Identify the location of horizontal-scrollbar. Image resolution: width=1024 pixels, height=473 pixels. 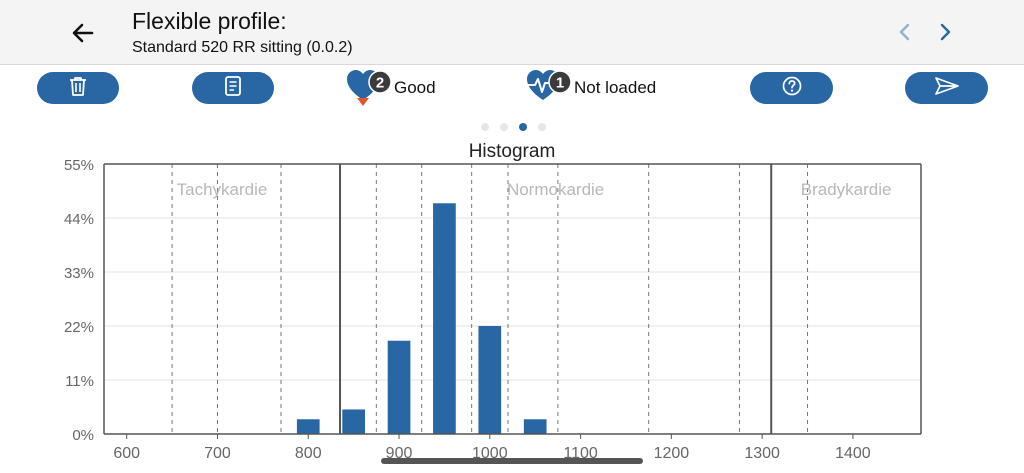
(512, 461).